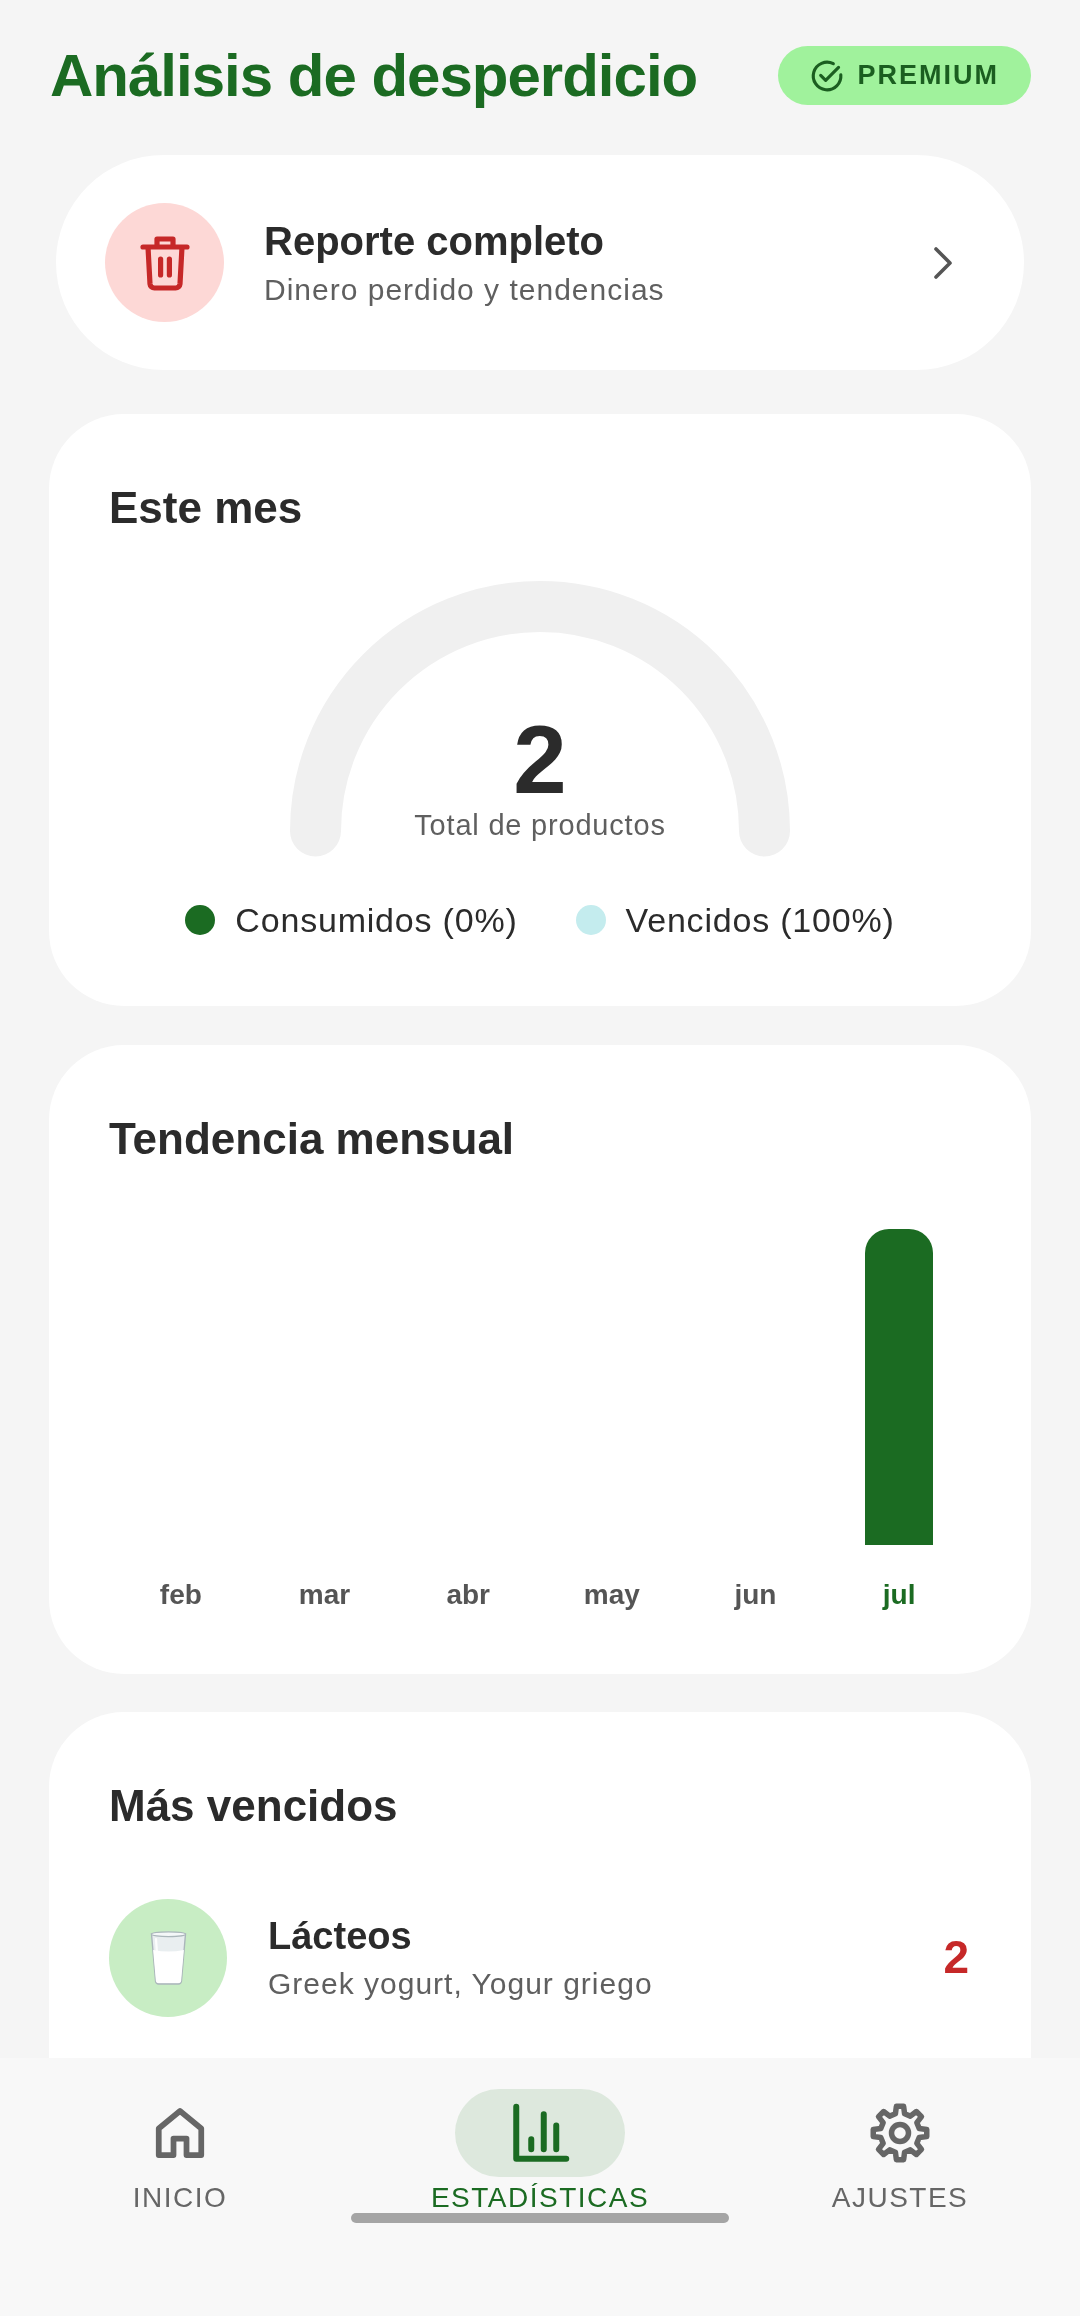 The image size is (1080, 2316). What do you see at coordinates (956, 1958) in the screenshot?
I see `expired-count: 2` at bounding box center [956, 1958].